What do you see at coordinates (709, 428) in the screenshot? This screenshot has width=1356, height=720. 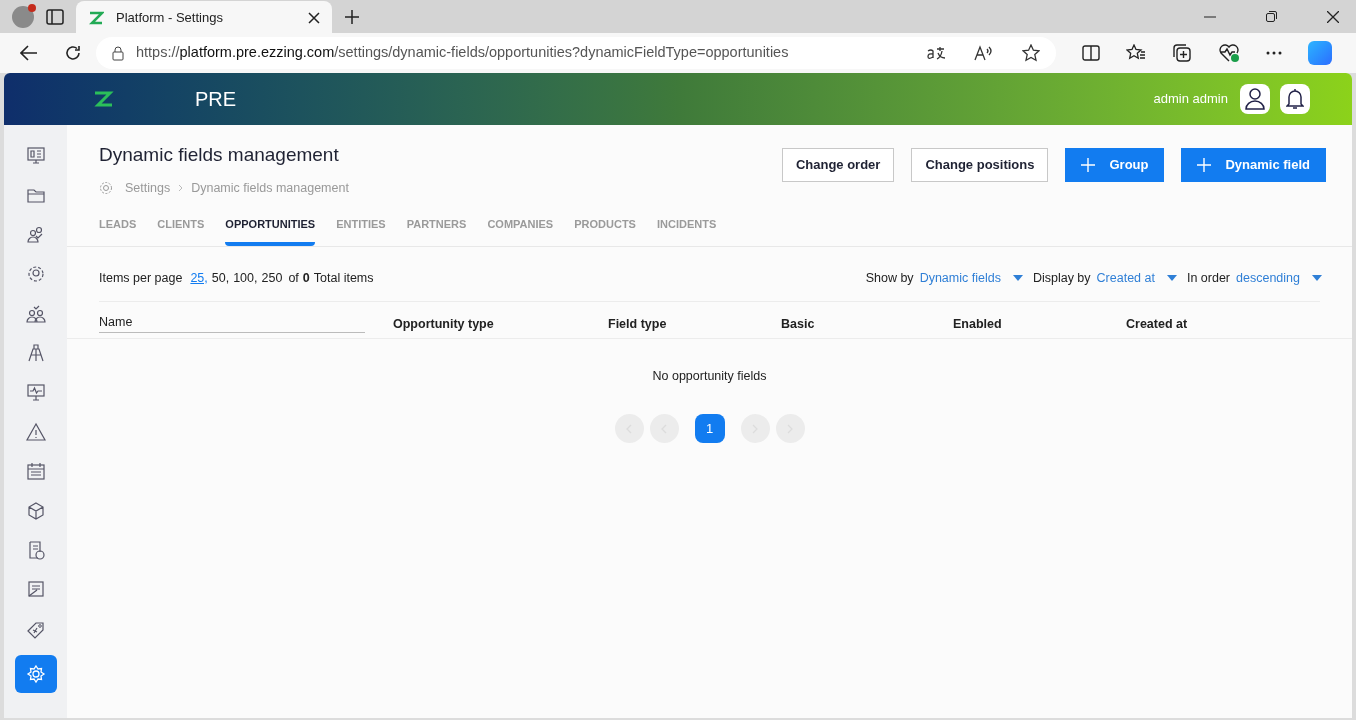 I see `page-button: 1` at bounding box center [709, 428].